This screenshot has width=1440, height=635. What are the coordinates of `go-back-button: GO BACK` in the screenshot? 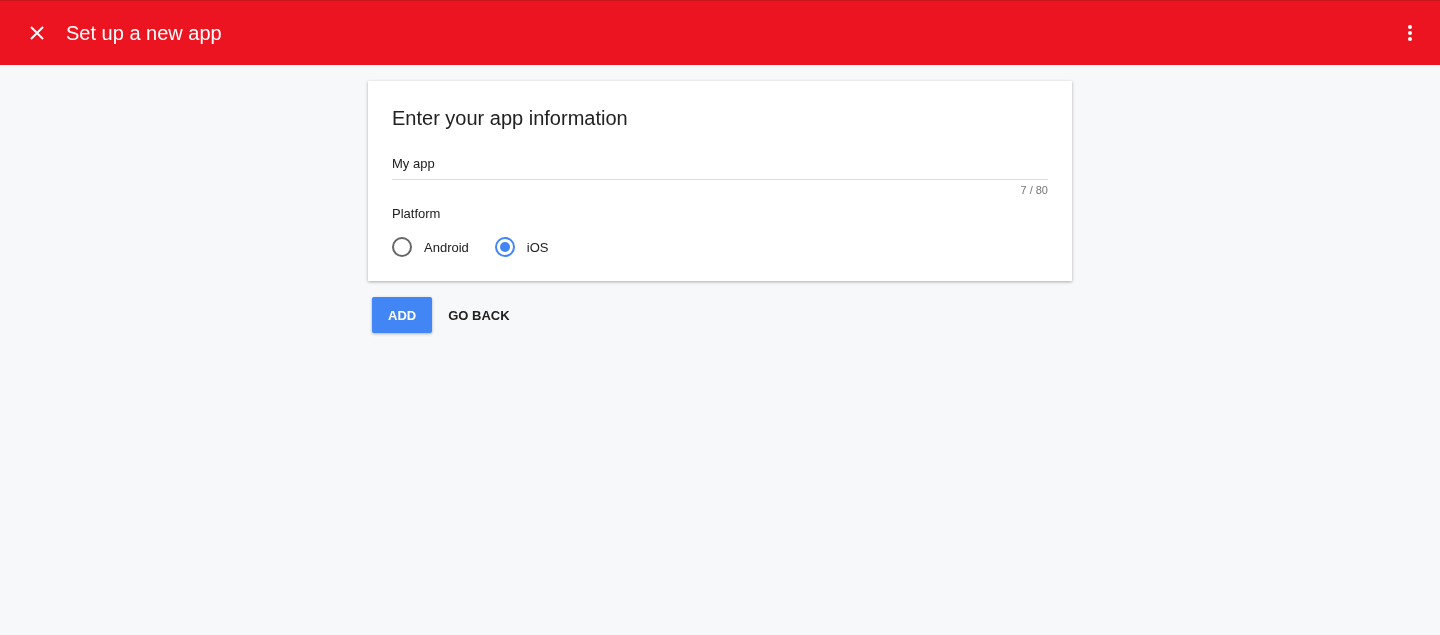 It's located at (479, 315).